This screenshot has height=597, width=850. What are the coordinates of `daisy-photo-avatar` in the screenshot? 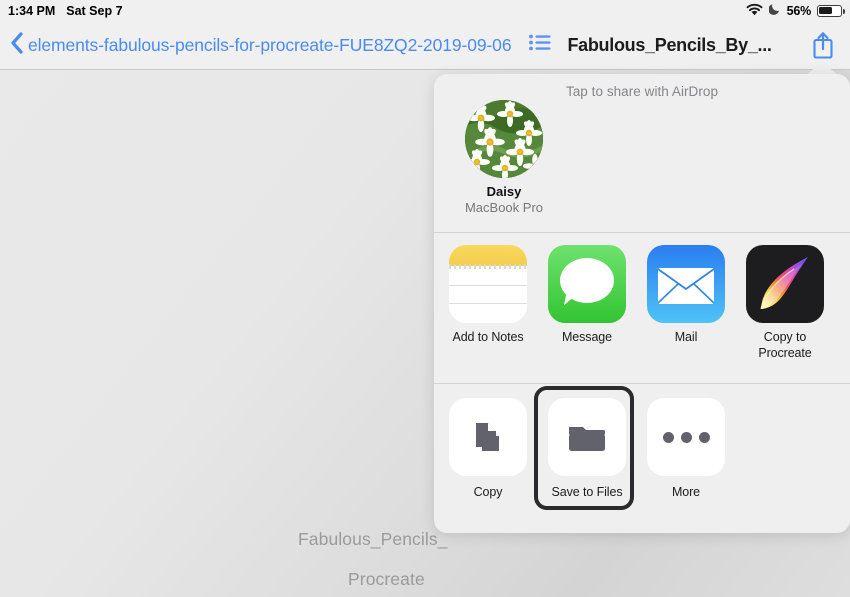 It's located at (504, 139).